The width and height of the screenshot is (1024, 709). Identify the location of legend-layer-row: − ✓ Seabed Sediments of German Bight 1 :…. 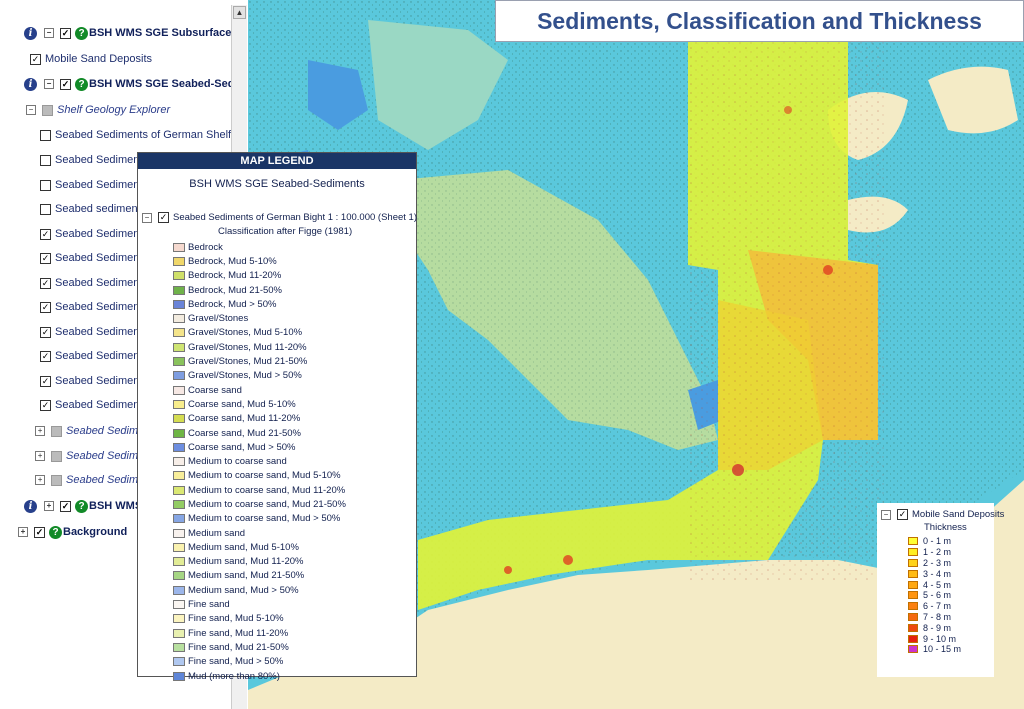
(279, 217).